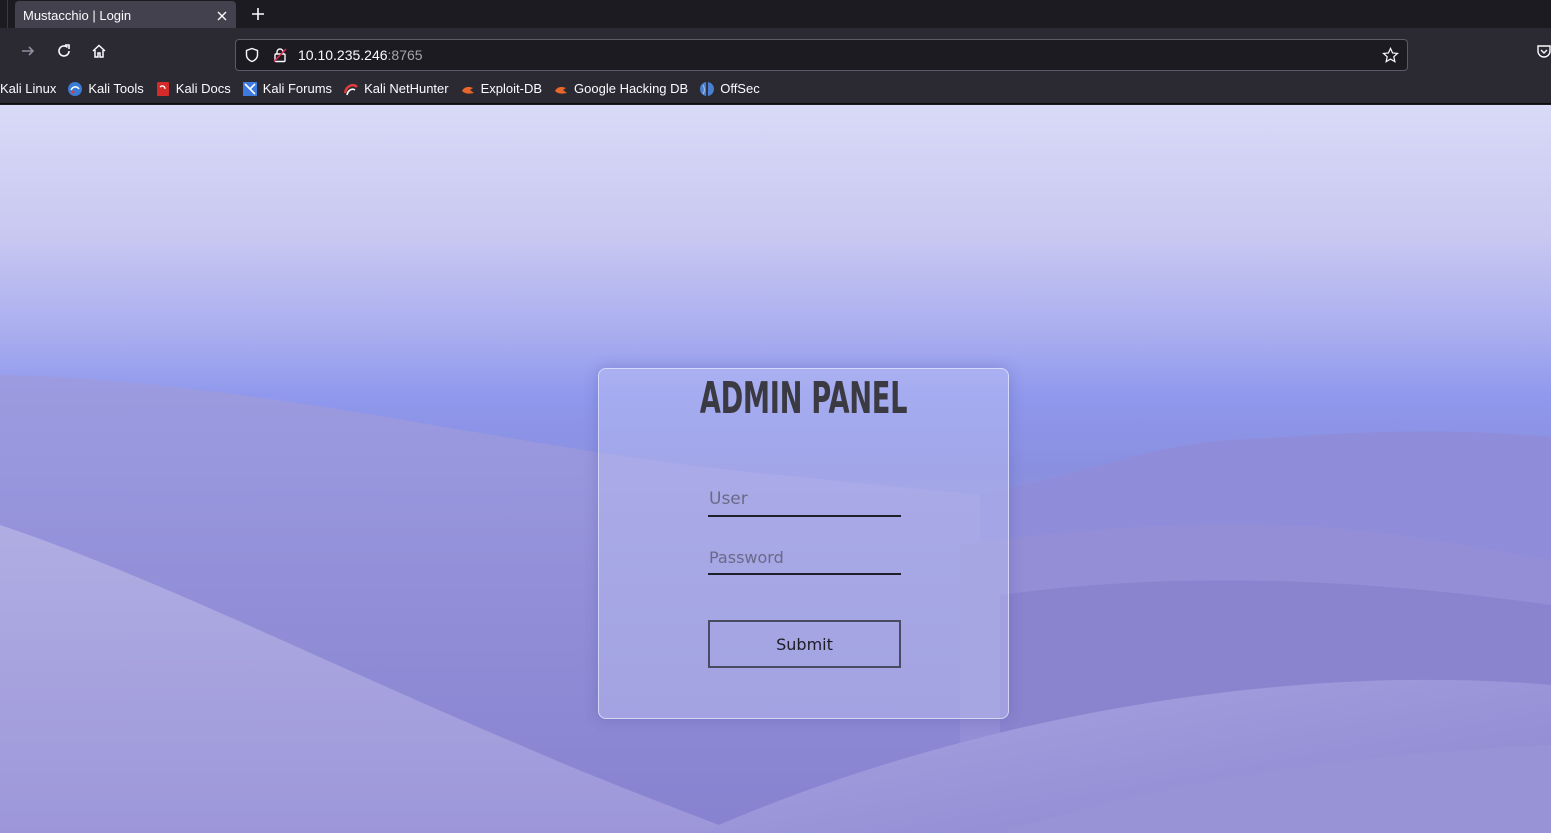 The image size is (1551, 833). Describe the element at coordinates (116, 88) in the screenshot. I see `bookmark-label: Kali Tools` at that location.